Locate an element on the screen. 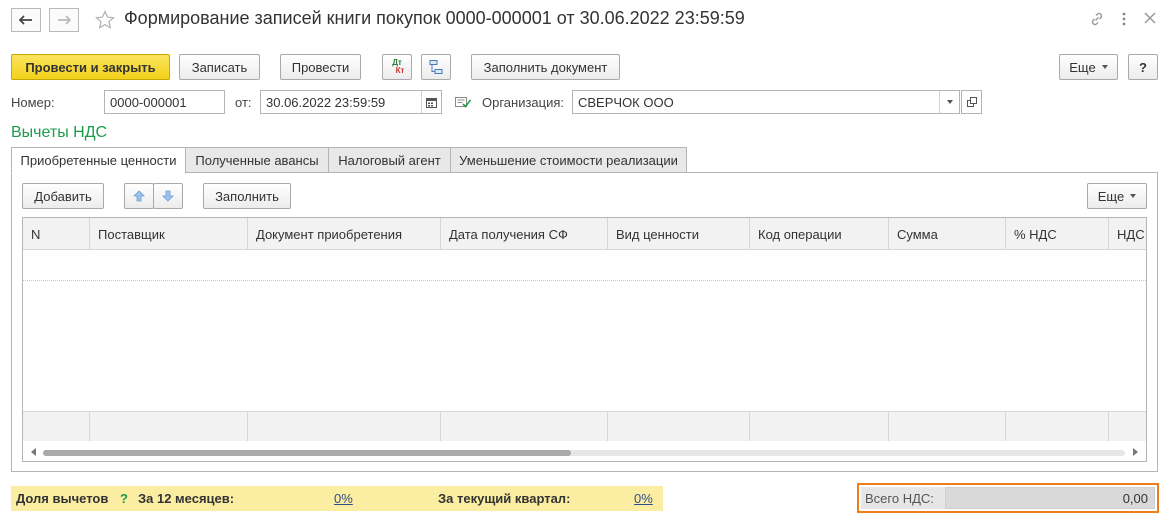  open-organization-button is located at coordinates (971, 102).